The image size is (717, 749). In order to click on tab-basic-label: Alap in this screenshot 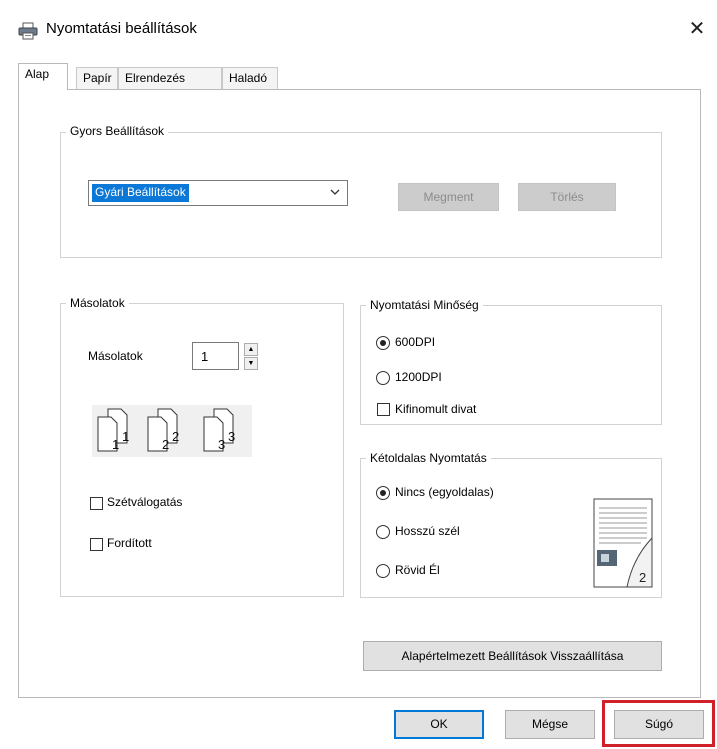, I will do `click(37, 74)`.